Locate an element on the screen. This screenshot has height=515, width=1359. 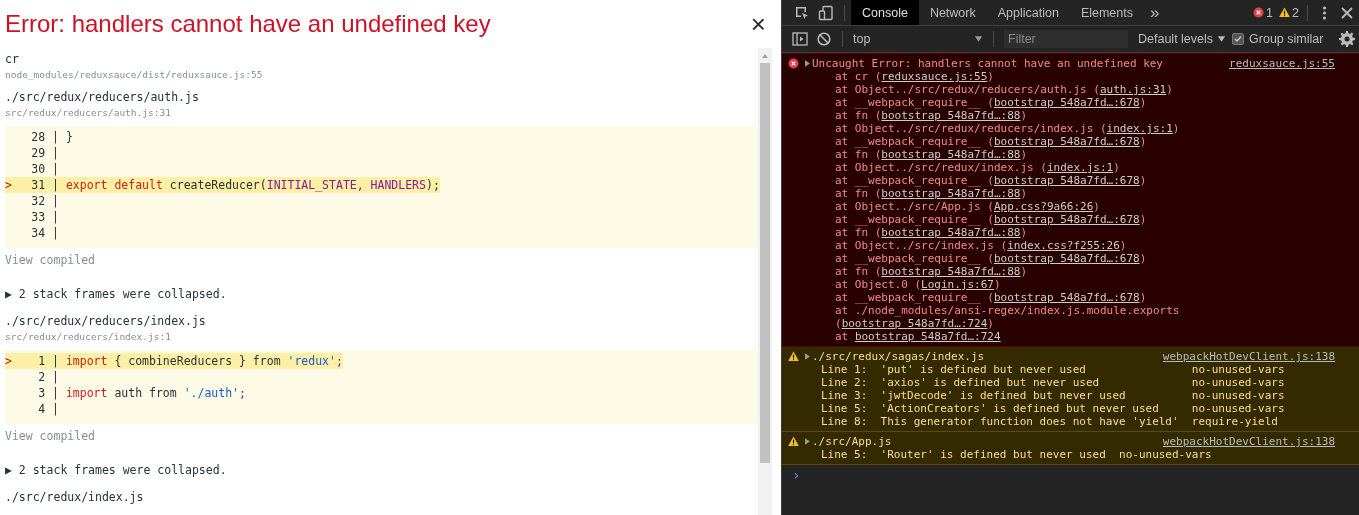
lint-message: Line 8: This generator function does not have 'yield' is located at coordinates (1000, 421).